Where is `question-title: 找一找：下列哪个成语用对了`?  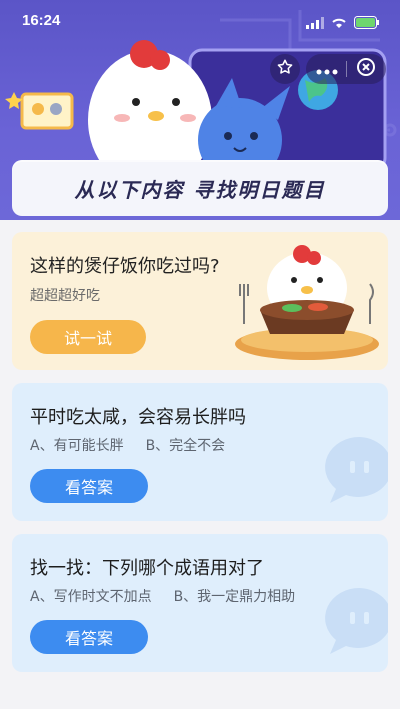
question-title: 找一找：下列哪个成语用对了 is located at coordinates (147, 568).